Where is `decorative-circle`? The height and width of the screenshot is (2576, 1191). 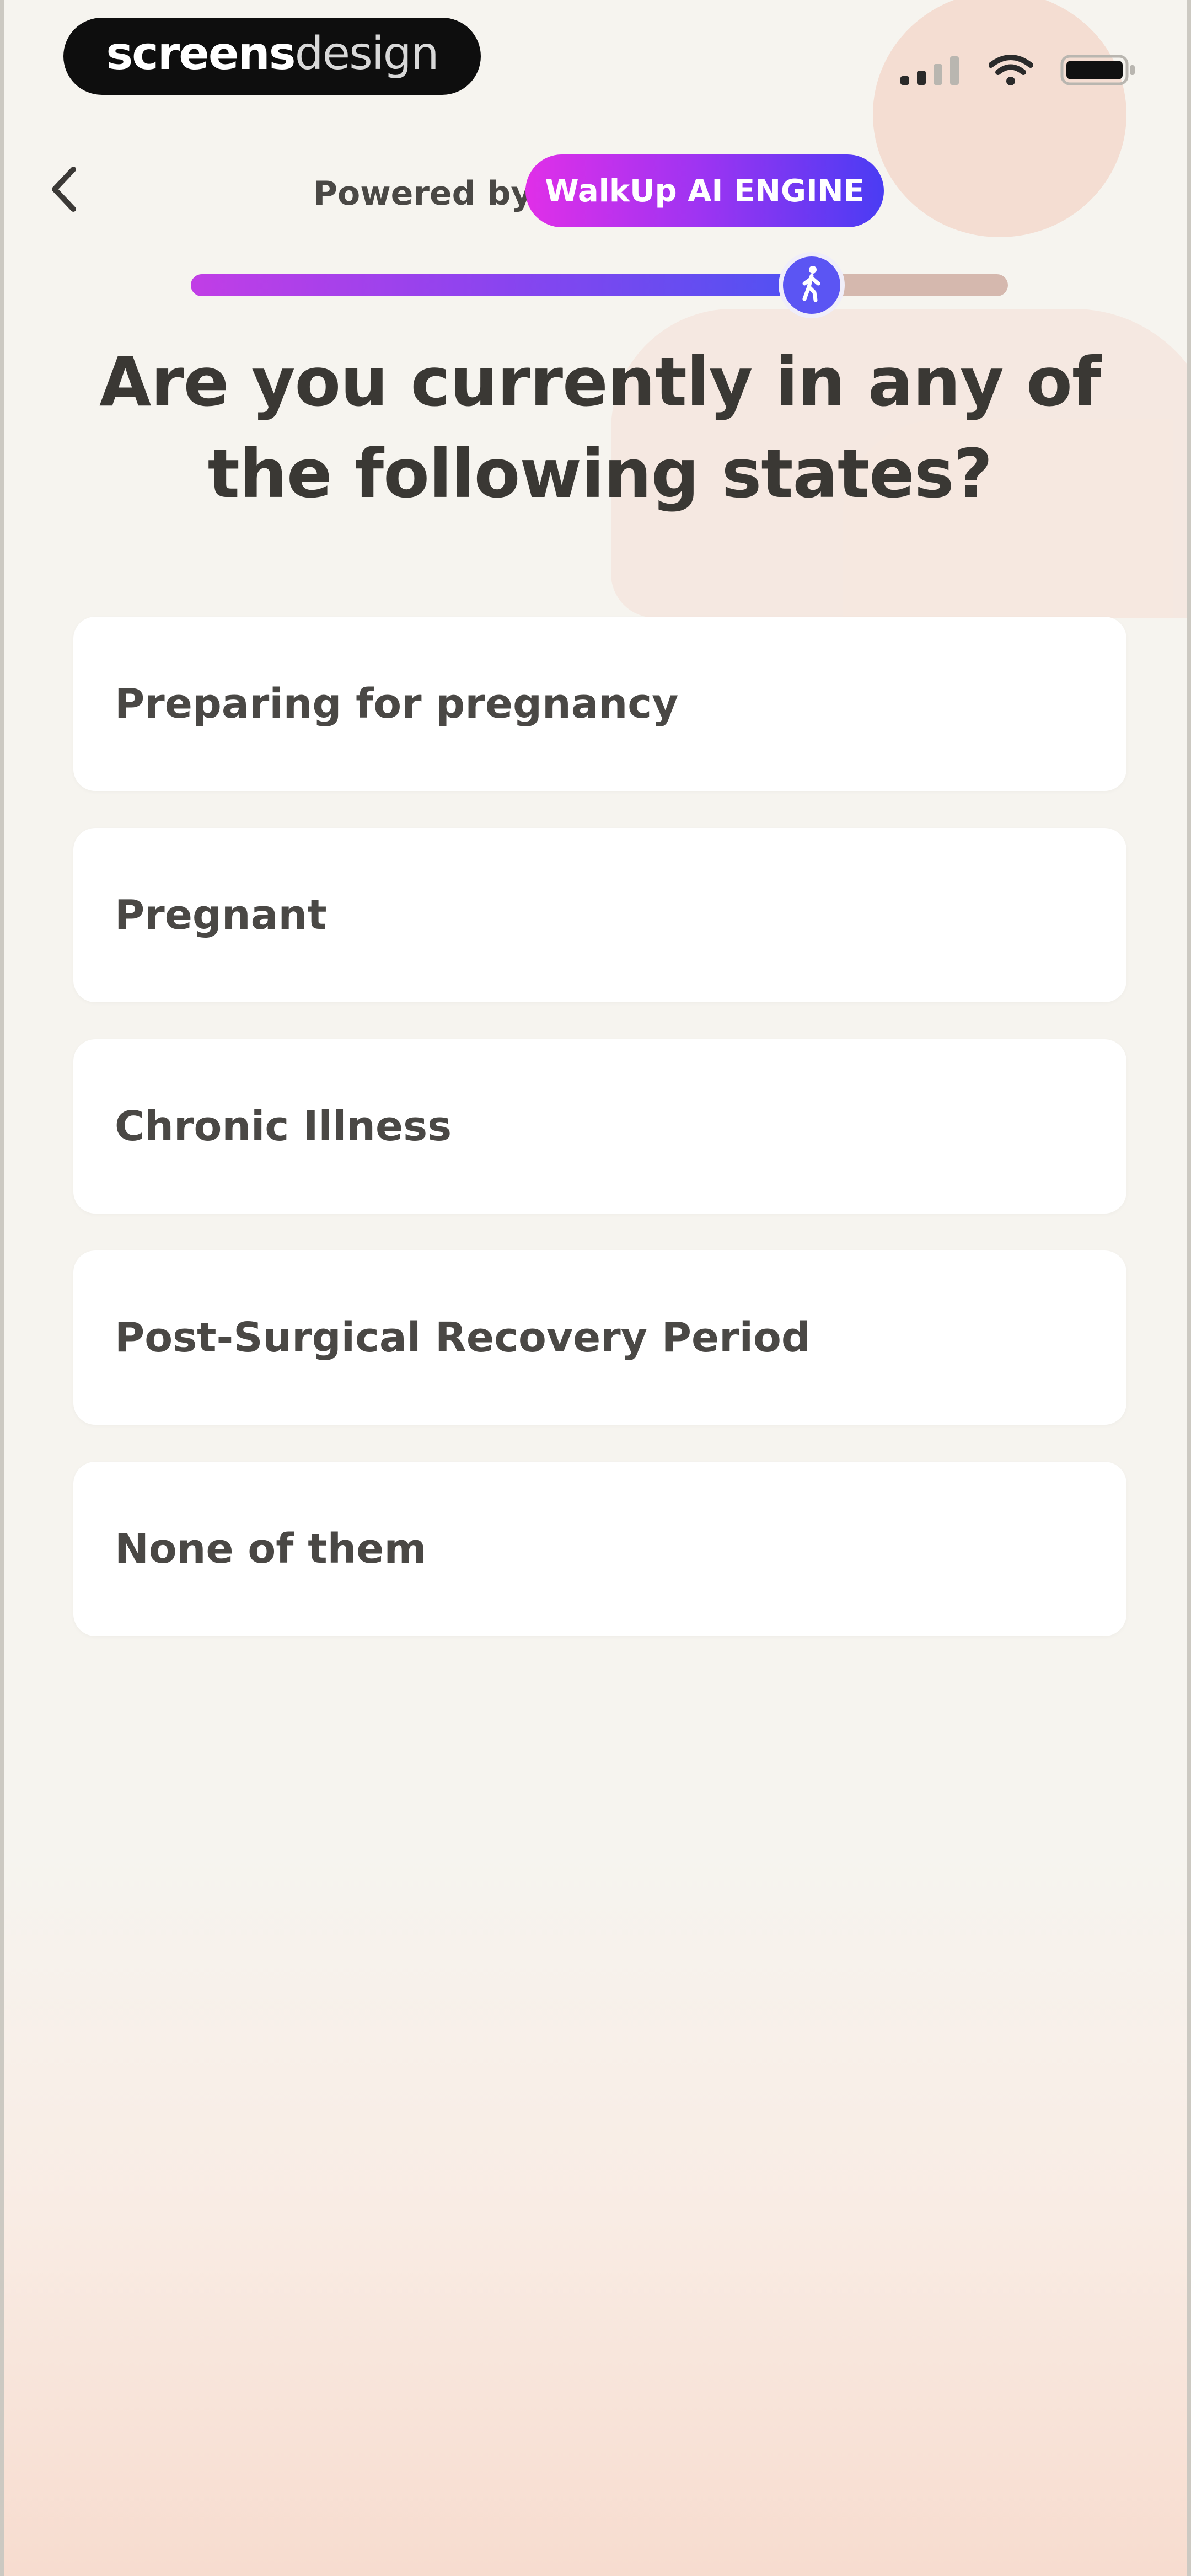 decorative-circle is located at coordinates (999, 118).